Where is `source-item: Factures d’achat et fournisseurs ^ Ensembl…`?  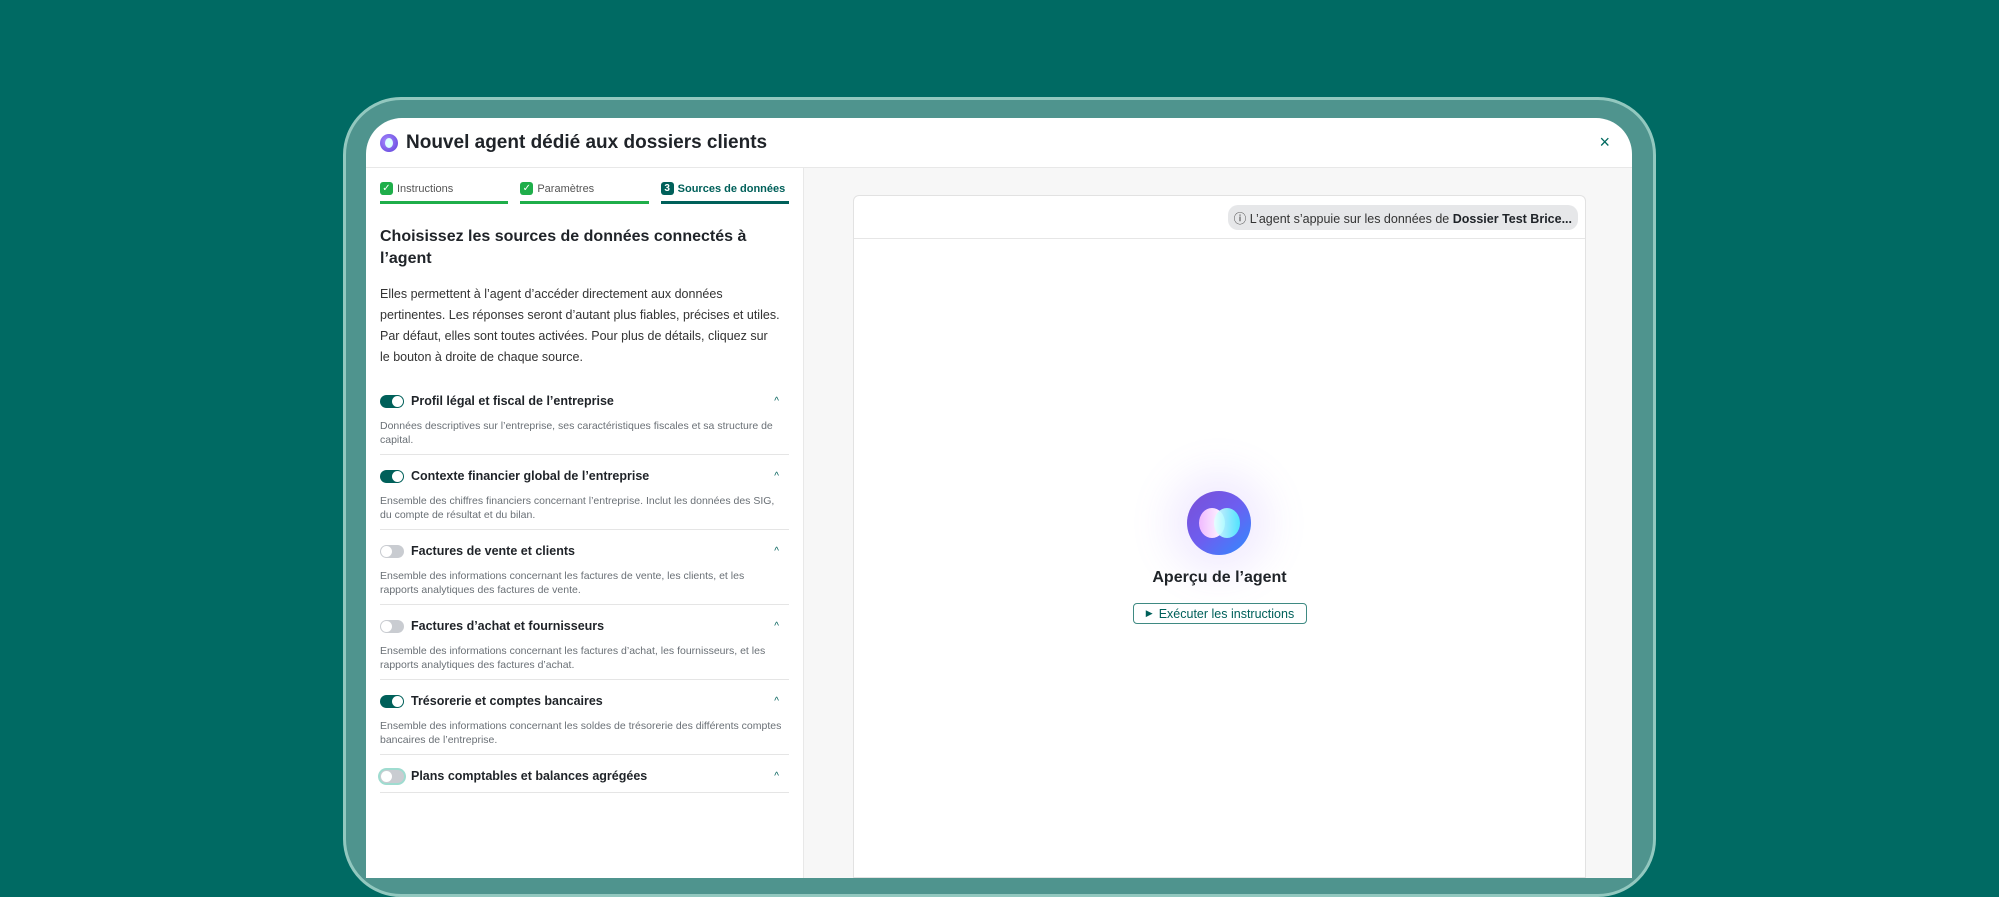
source-item: Factures d’achat et fournisseurs ^ Ensembl… is located at coordinates (584, 642).